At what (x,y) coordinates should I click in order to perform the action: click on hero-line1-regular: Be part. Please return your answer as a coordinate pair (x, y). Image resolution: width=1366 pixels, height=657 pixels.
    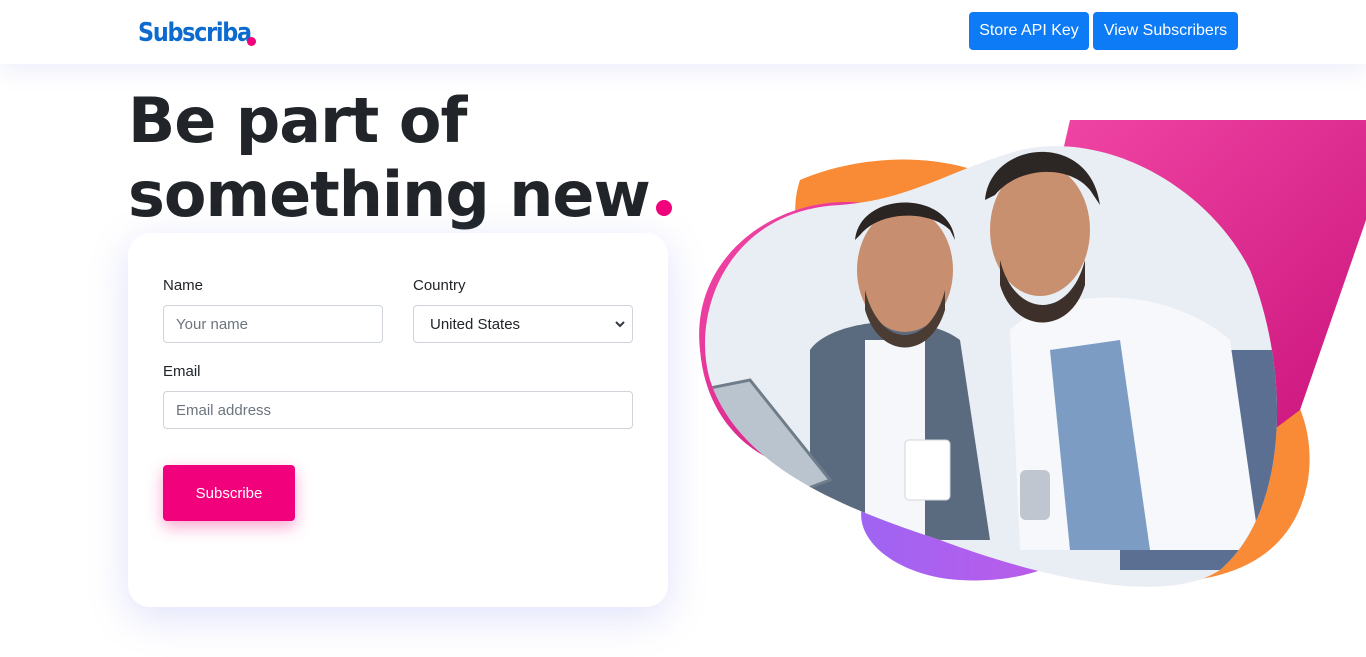
    Looking at the image, I should click on (263, 120).